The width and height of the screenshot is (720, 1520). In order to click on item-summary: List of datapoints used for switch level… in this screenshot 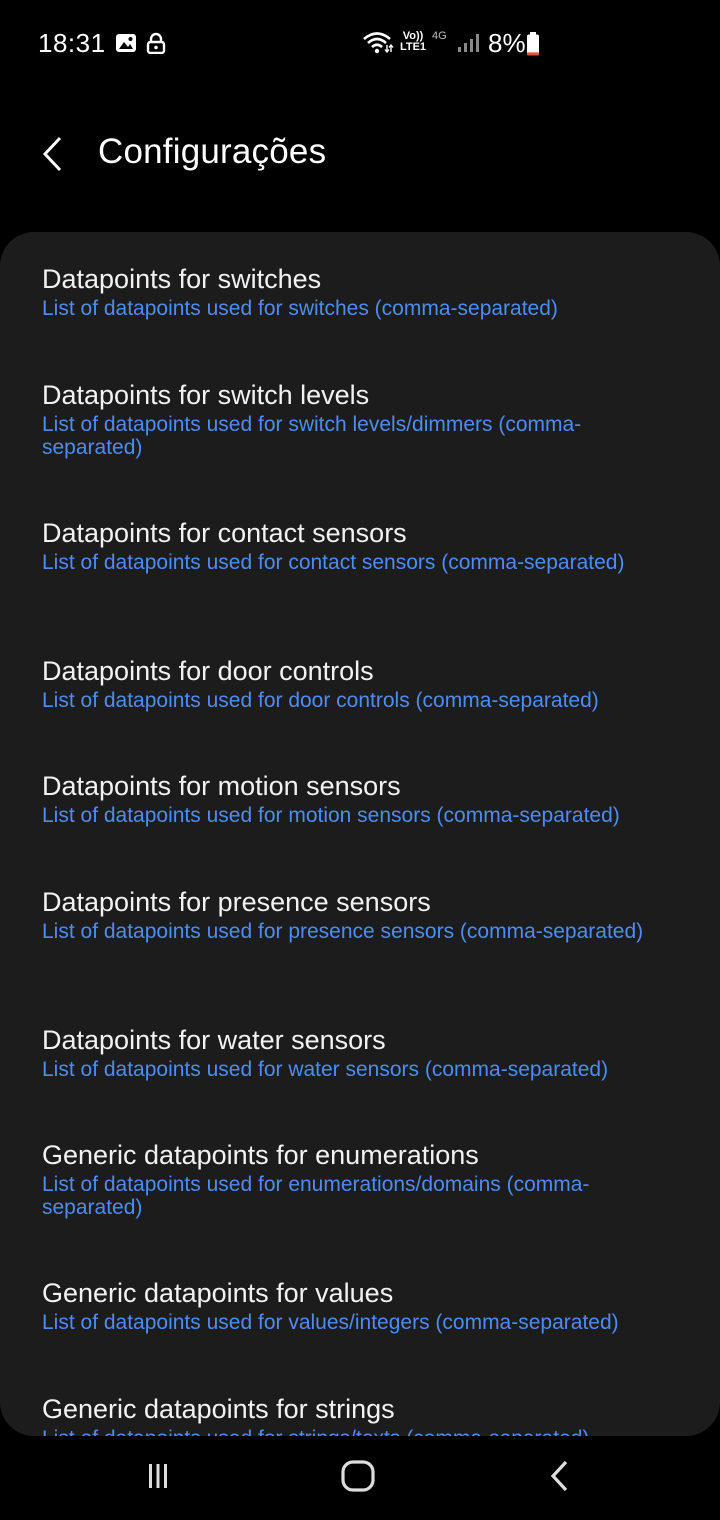, I will do `click(312, 436)`.